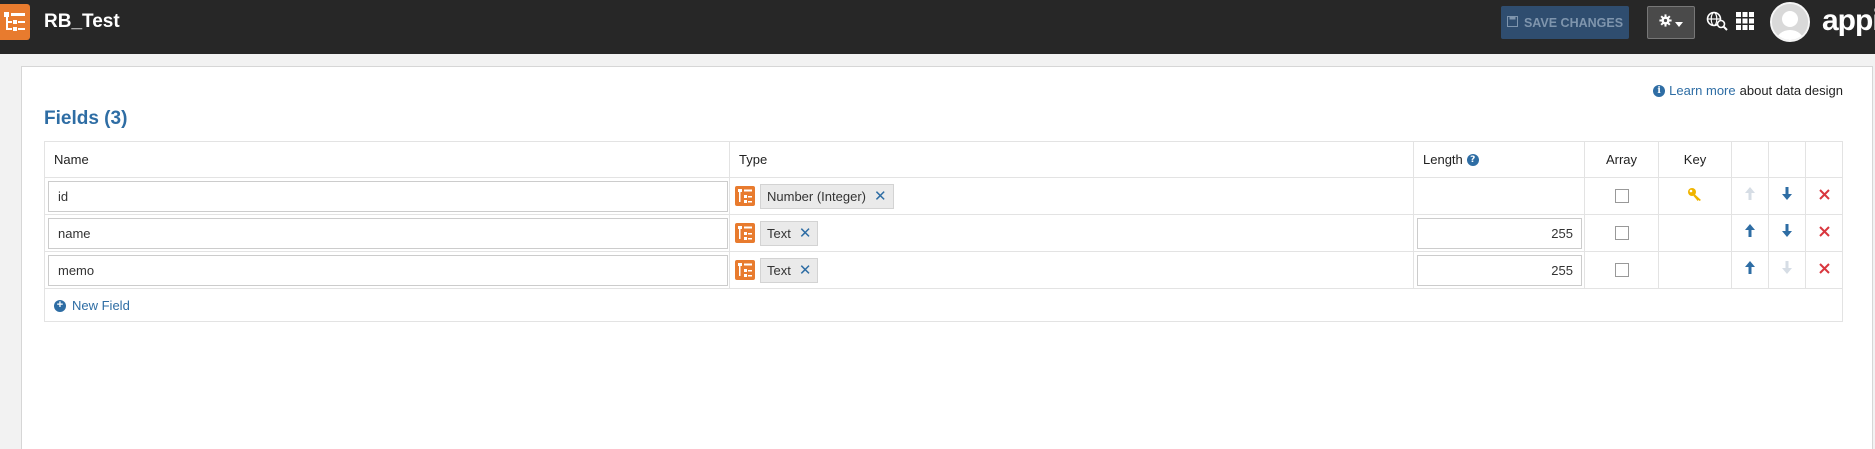  What do you see at coordinates (1499, 196) in the screenshot?
I see `field-length-empty` at bounding box center [1499, 196].